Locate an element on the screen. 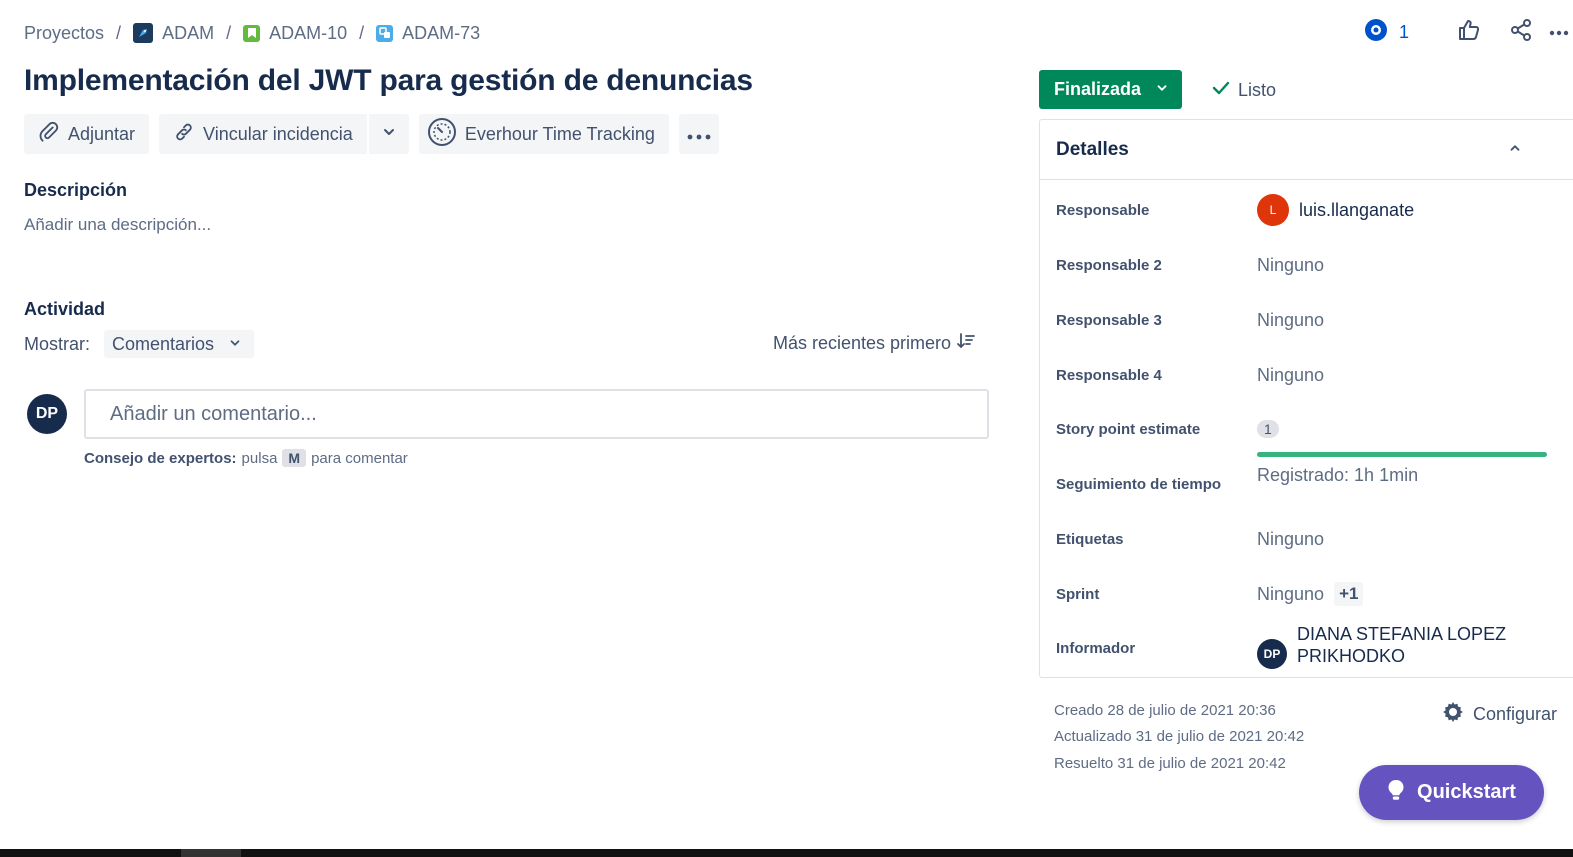 The height and width of the screenshot is (857, 1573). sprint-name: Ninguno is located at coordinates (1291, 593).